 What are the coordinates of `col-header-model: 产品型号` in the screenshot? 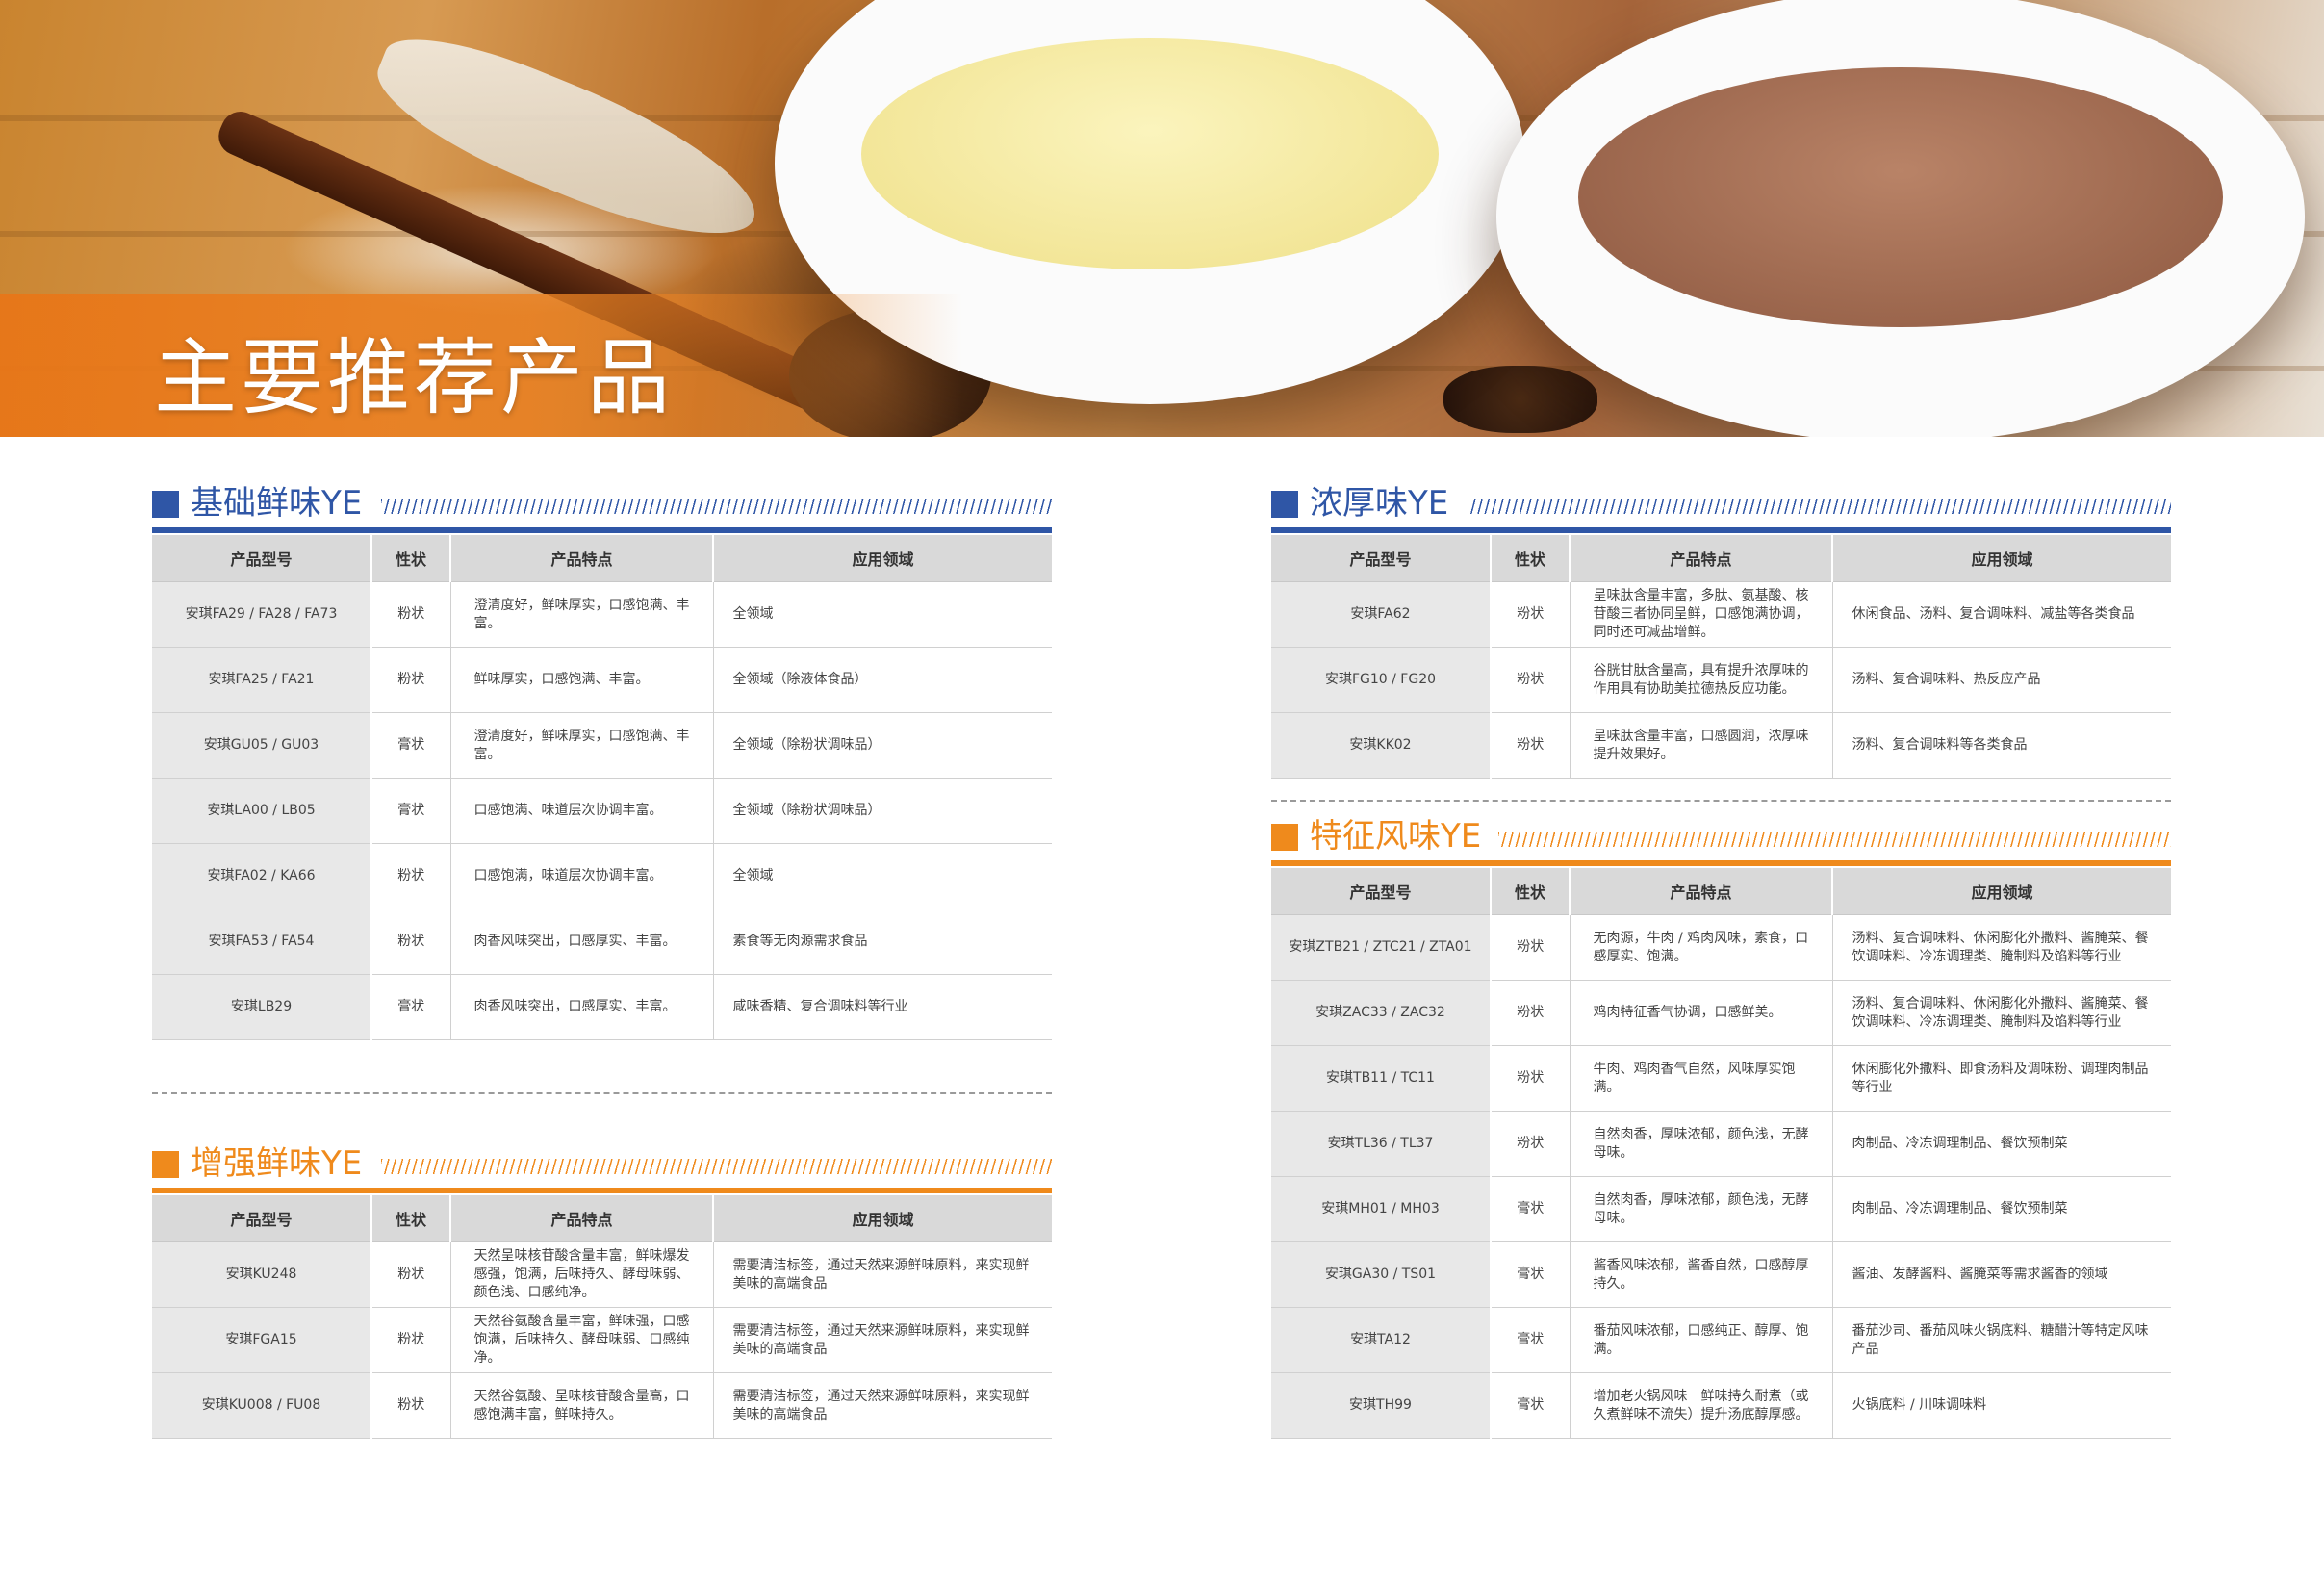 It's located at (1381, 559).